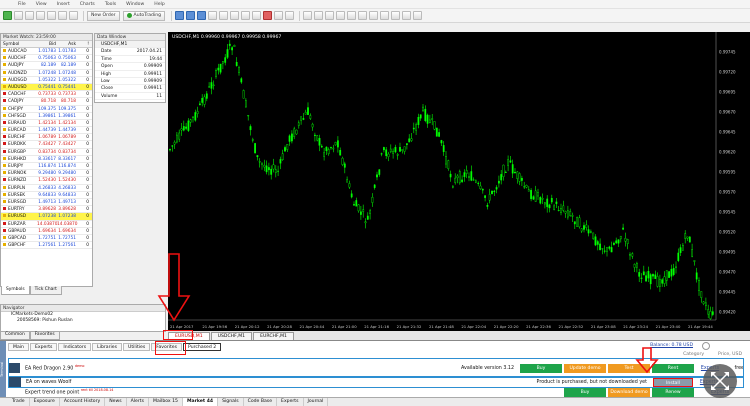 The width and height of the screenshot is (750, 406). What do you see at coordinates (18, 15) in the screenshot?
I see `profiles-icon` at bounding box center [18, 15].